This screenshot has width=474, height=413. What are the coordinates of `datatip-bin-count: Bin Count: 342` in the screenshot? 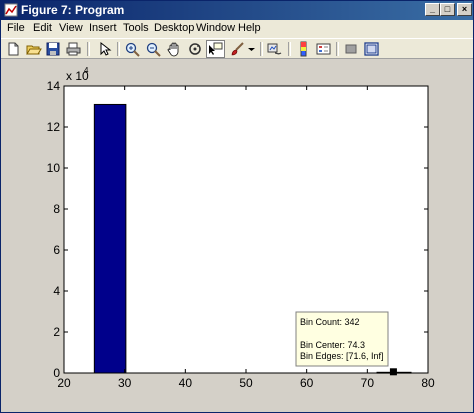 It's located at (330, 322).